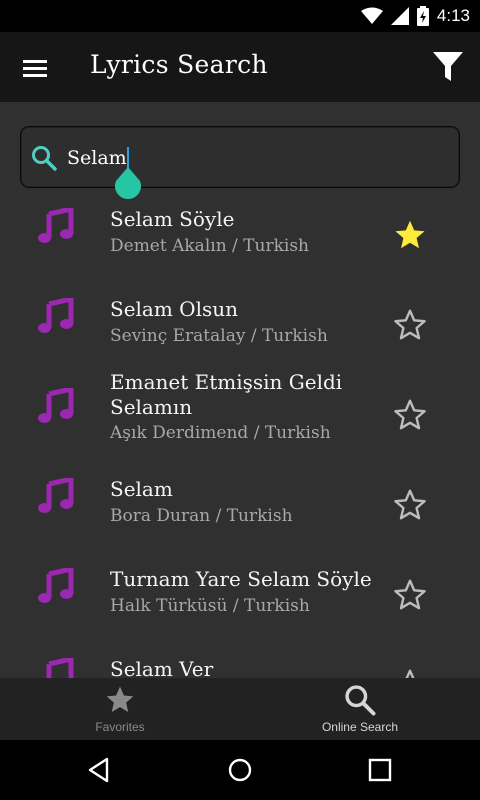 Image resolution: width=480 pixels, height=800 pixels. What do you see at coordinates (201, 516) in the screenshot?
I see `song-artist-language: Bora Duran / Turkish` at bounding box center [201, 516].